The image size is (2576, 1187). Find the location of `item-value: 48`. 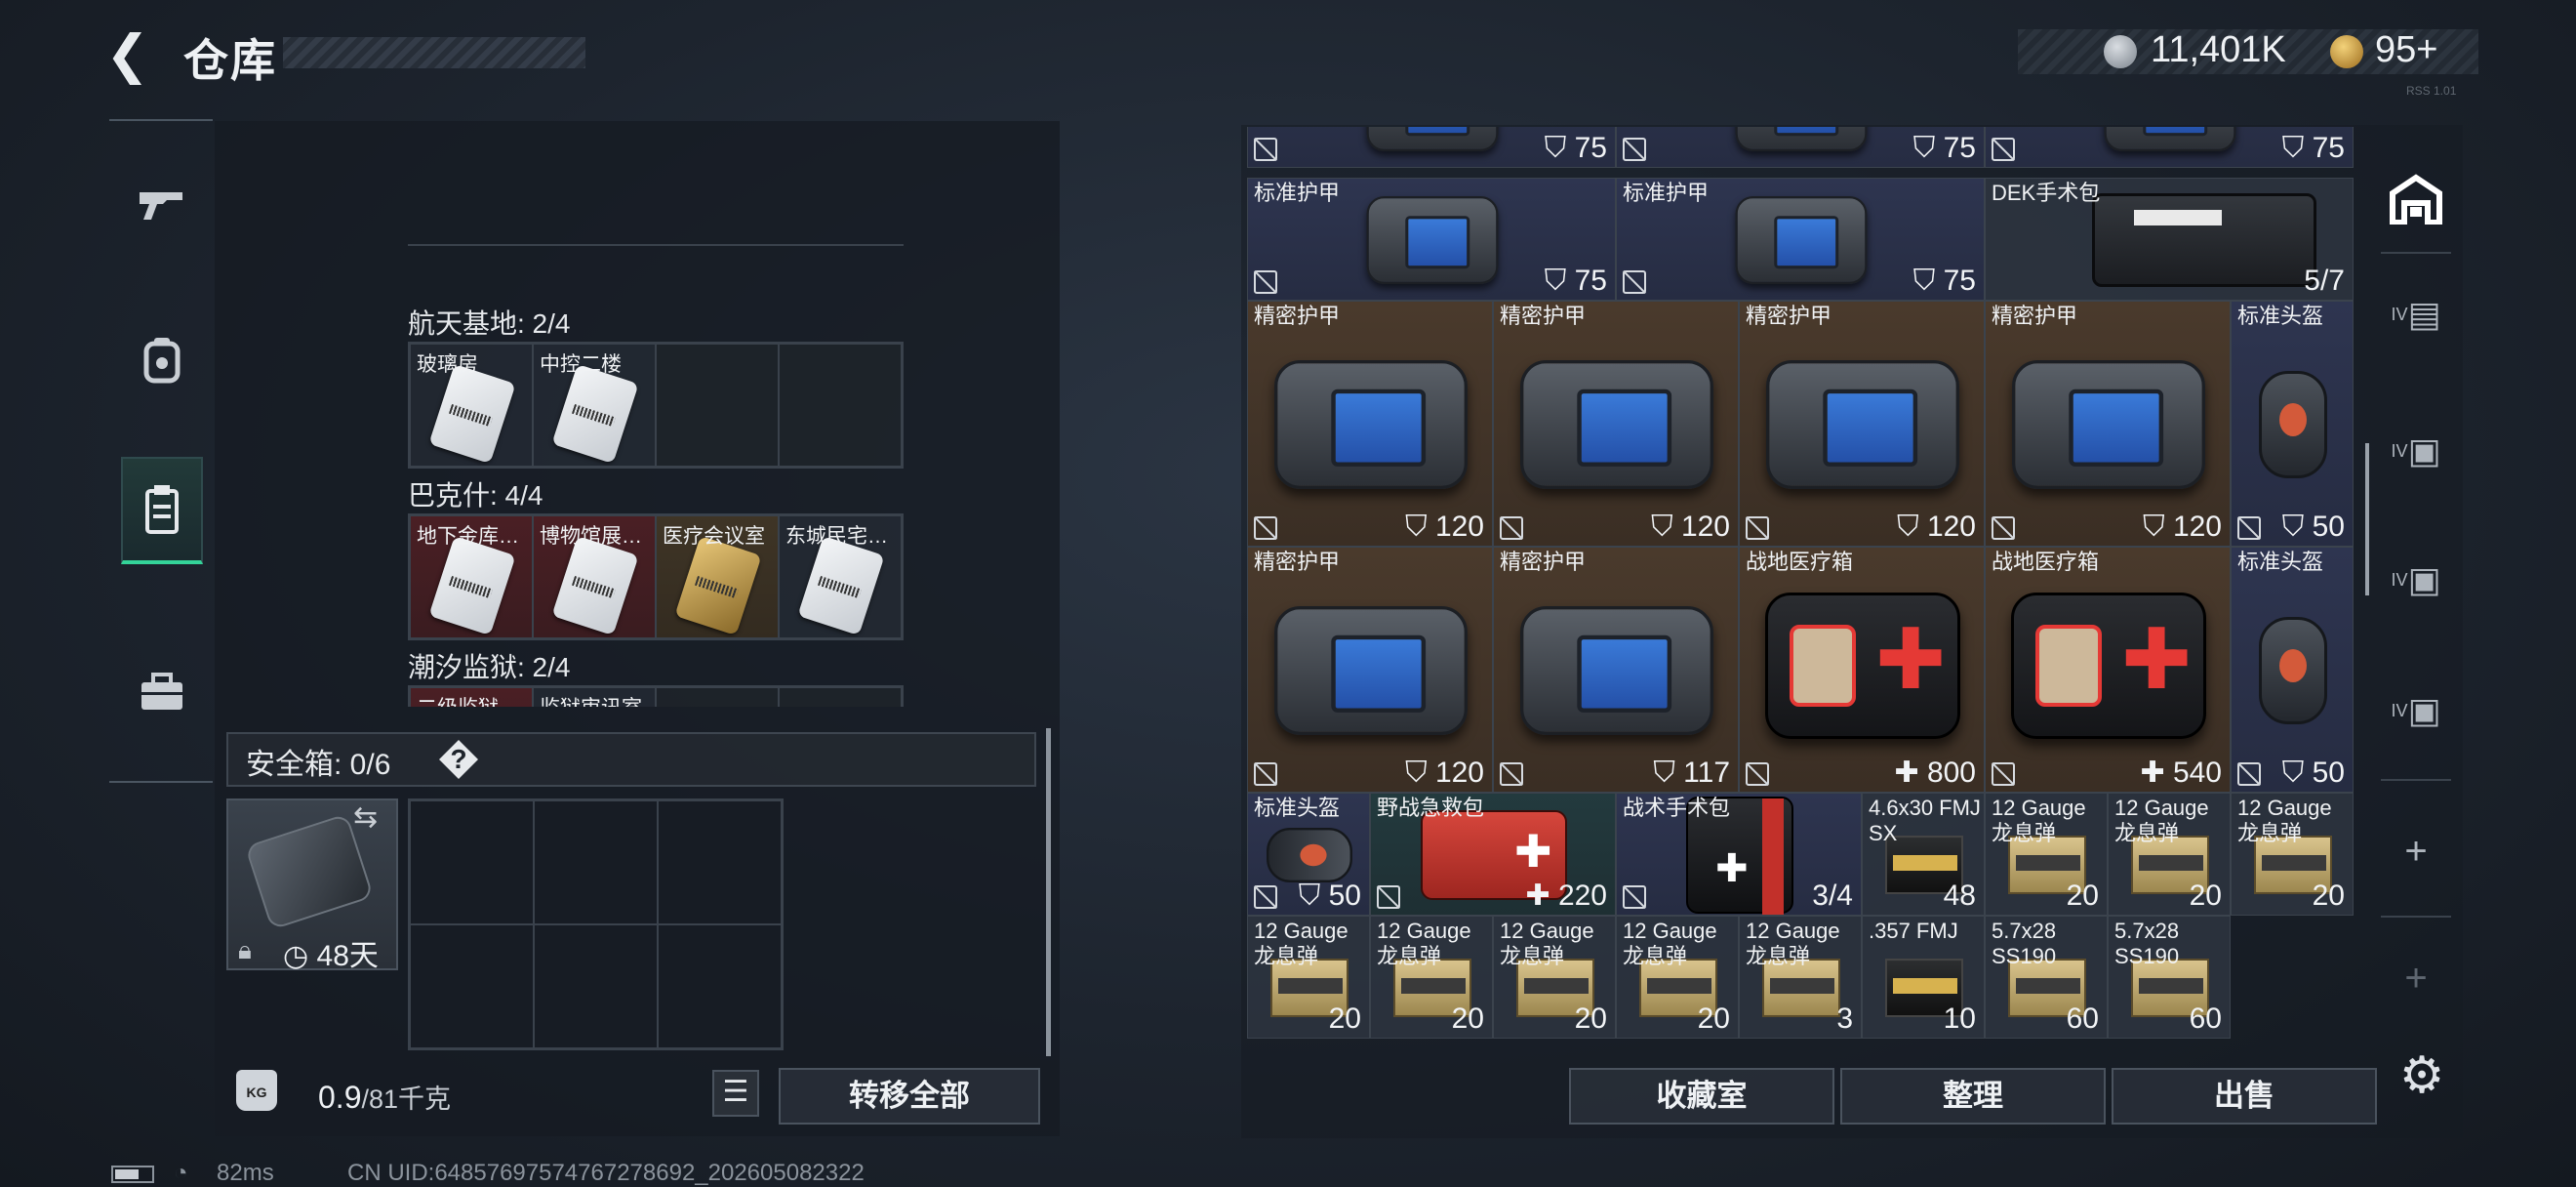

item-value: 48 is located at coordinates (1960, 896).